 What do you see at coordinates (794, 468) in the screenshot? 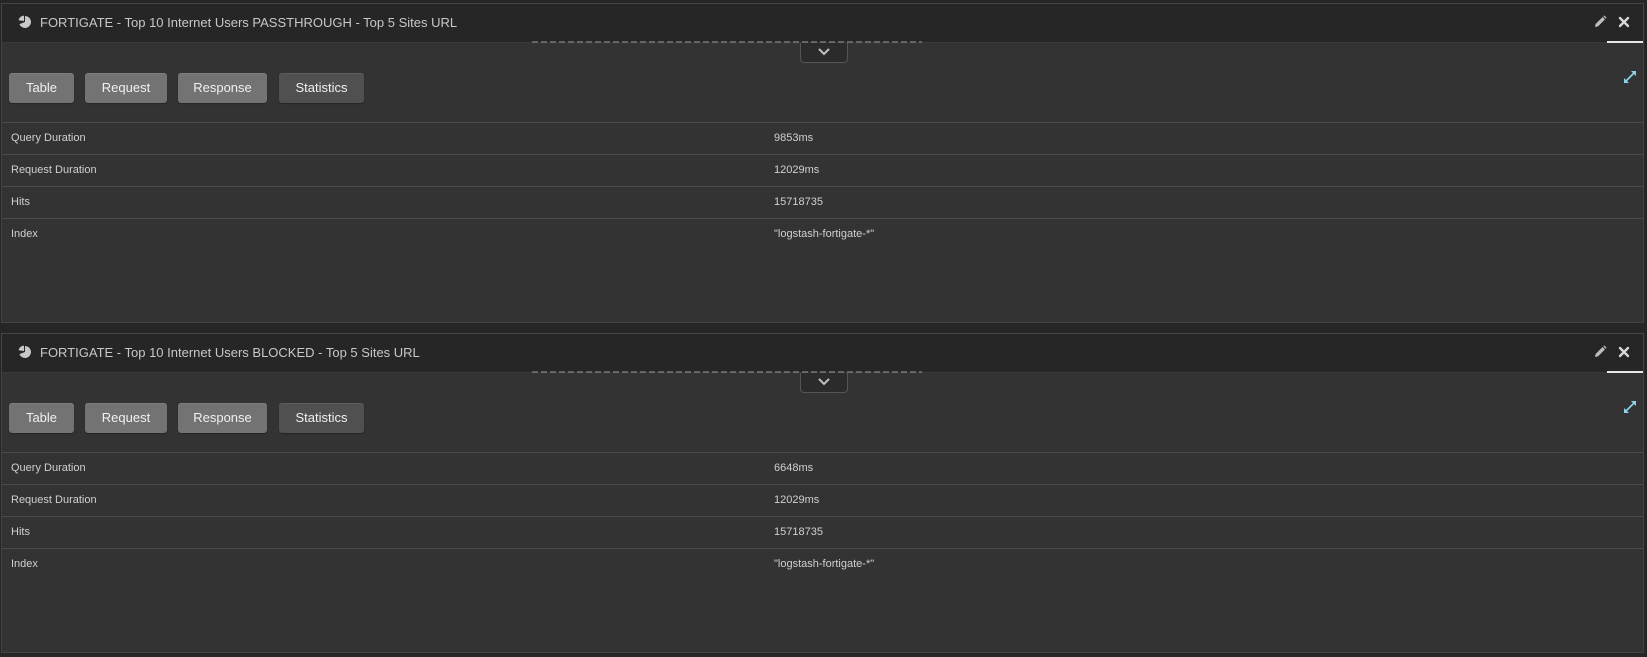
I see `stat-value: 6648ms` at bounding box center [794, 468].